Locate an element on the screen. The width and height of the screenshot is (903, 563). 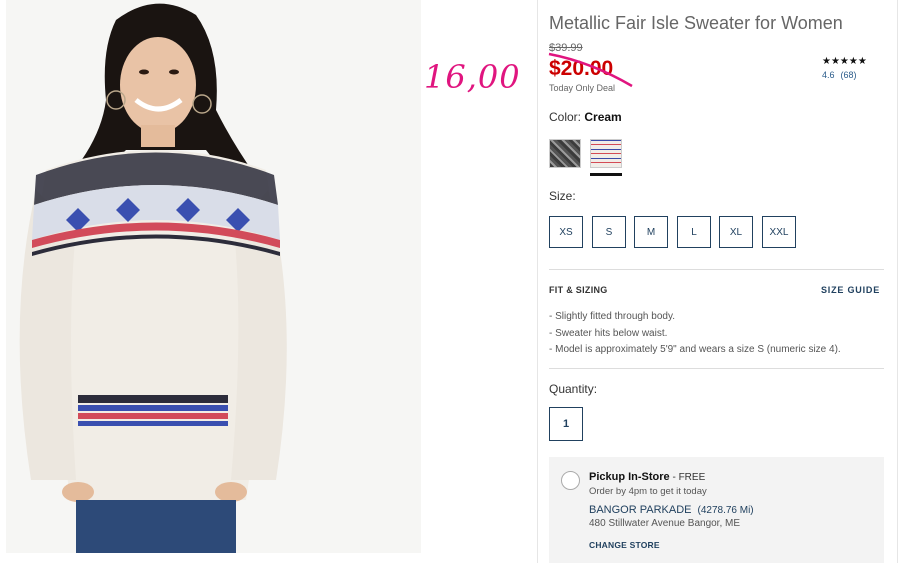
rating-value: 4.6 is located at coordinates (828, 75).